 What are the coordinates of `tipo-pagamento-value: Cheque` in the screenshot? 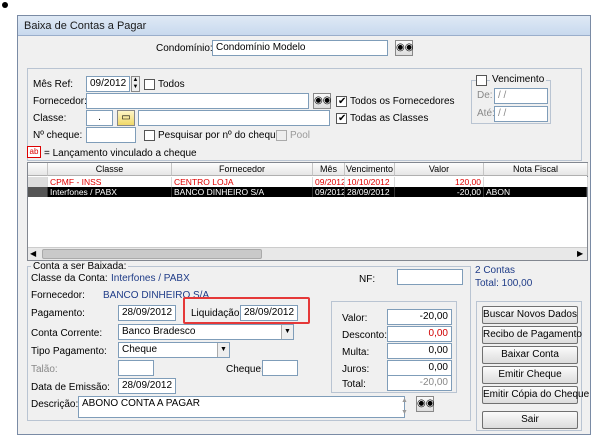 It's located at (140, 349).